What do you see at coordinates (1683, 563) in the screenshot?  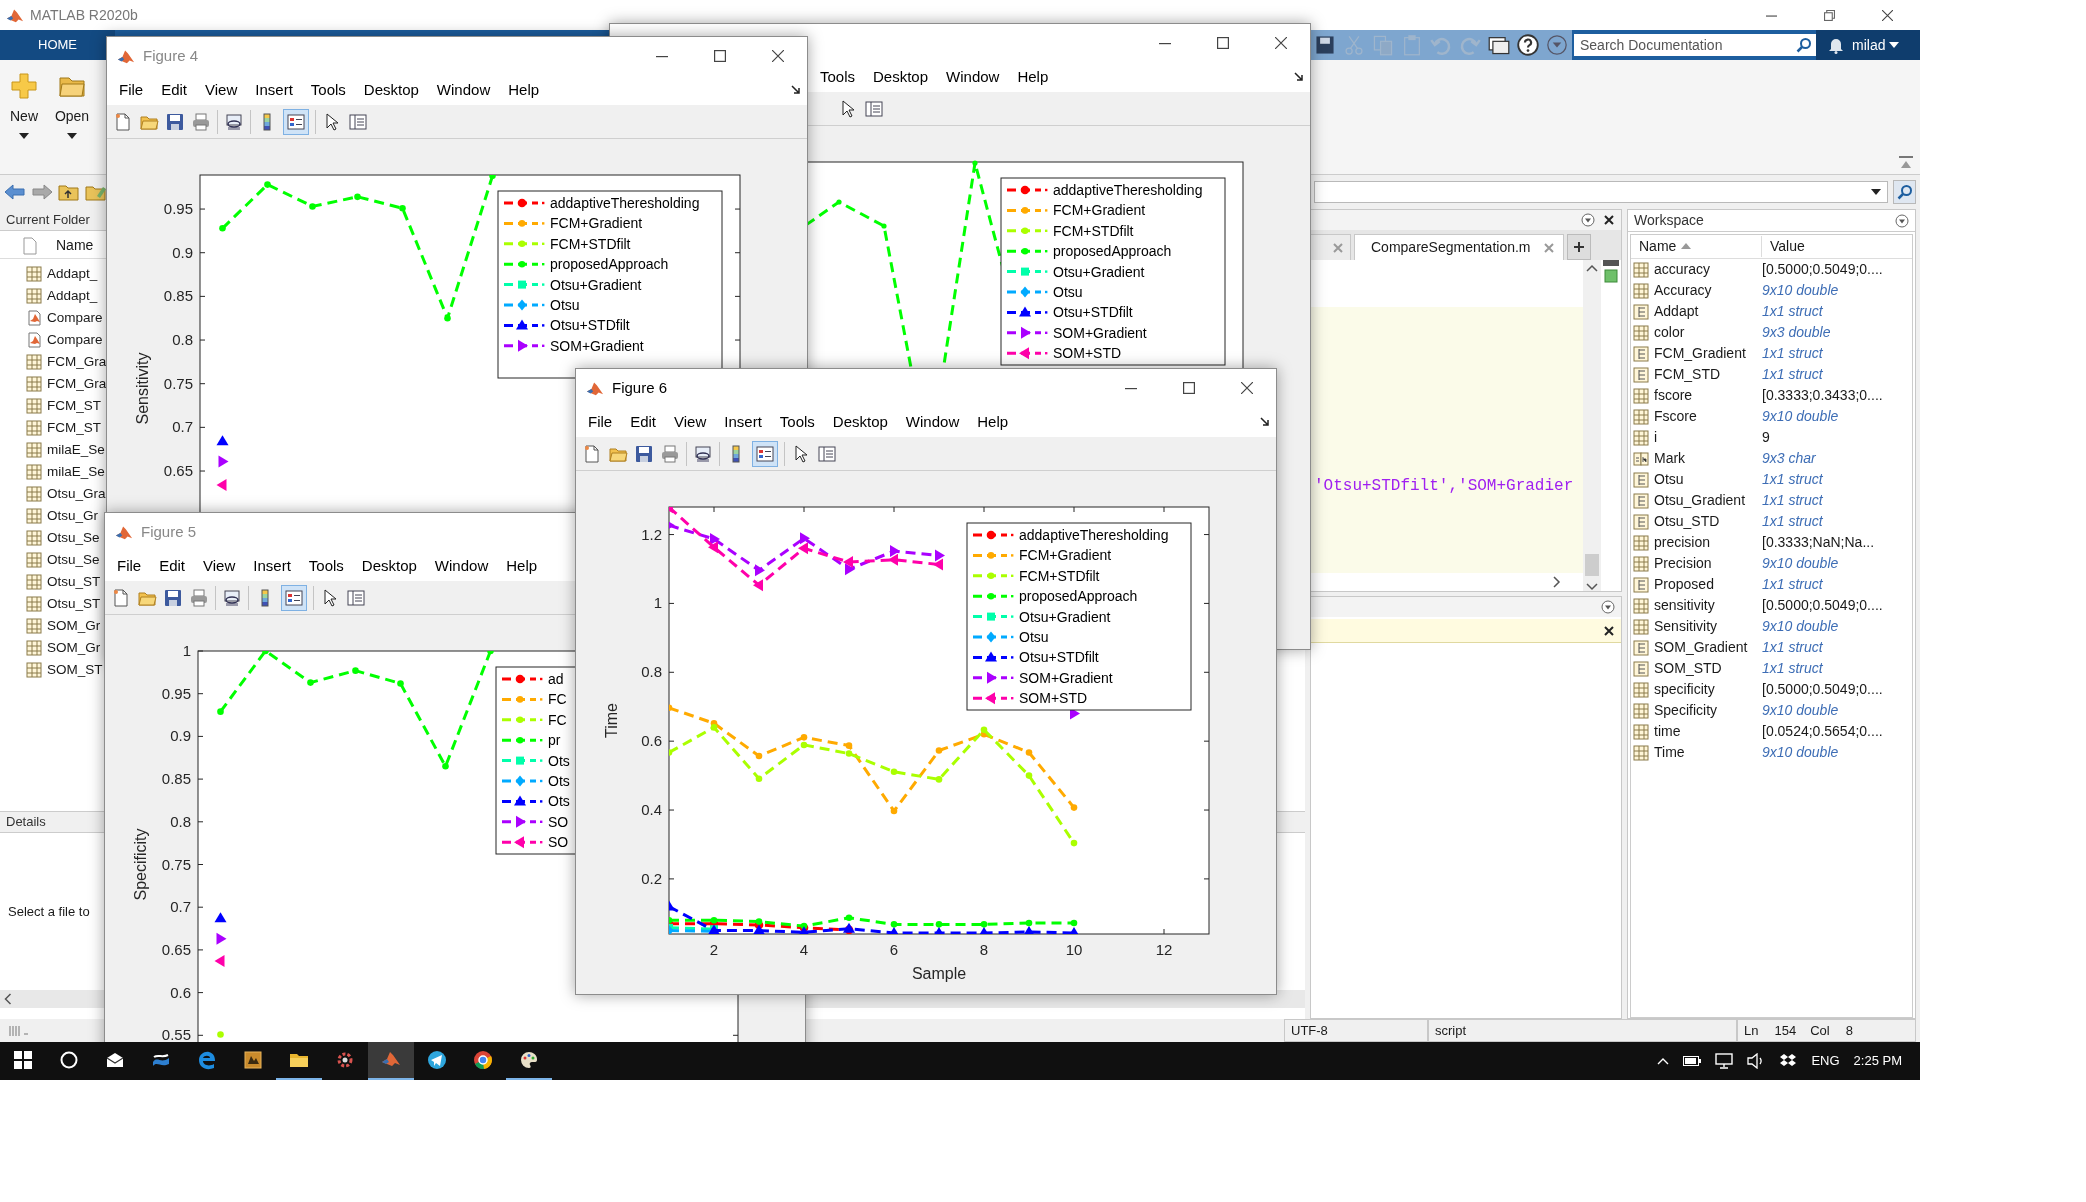 I see `variable-name: Precision` at bounding box center [1683, 563].